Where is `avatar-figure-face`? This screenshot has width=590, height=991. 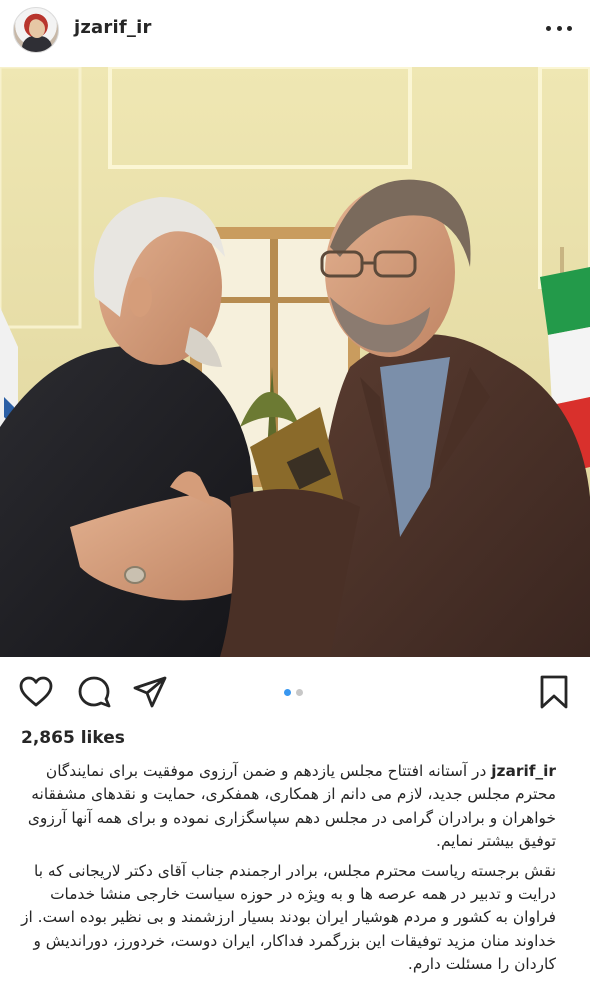
avatar-figure-face is located at coordinates (37, 29).